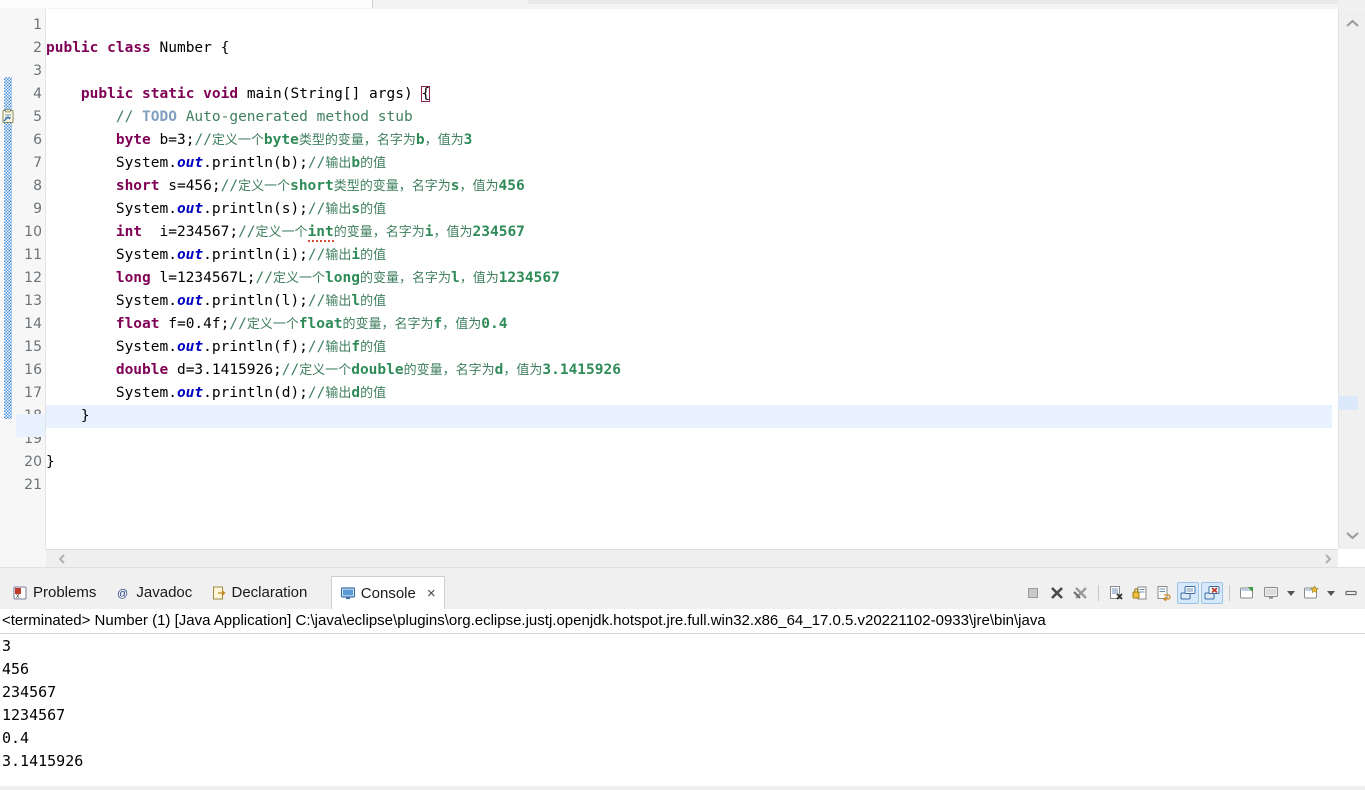 The height and width of the screenshot is (790, 1365). Describe the element at coordinates (689, 255) in the screenshot. I see `code-line: System.out.println(i);//输出i的值` at that location.